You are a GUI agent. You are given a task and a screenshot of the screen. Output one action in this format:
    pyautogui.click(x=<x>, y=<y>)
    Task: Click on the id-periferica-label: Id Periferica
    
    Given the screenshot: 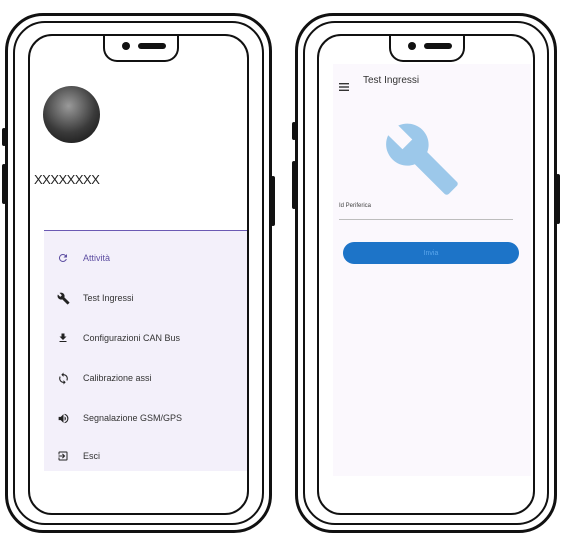 What is the action you would take?
    pyautogui.click(x=355, y=206)
    